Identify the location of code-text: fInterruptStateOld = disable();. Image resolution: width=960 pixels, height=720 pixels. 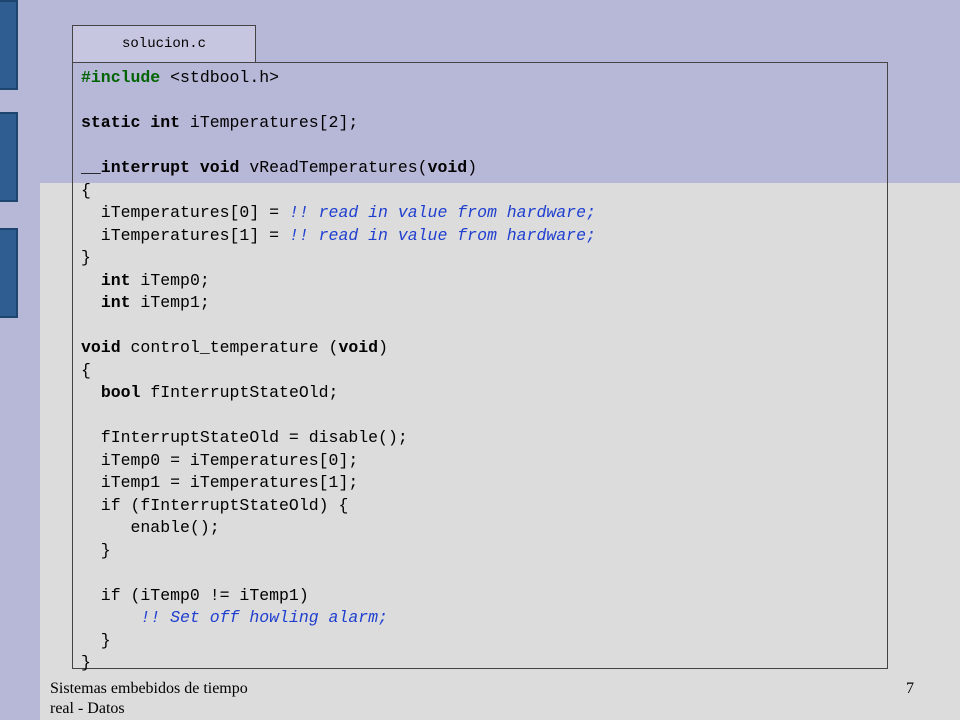
(244, 437).